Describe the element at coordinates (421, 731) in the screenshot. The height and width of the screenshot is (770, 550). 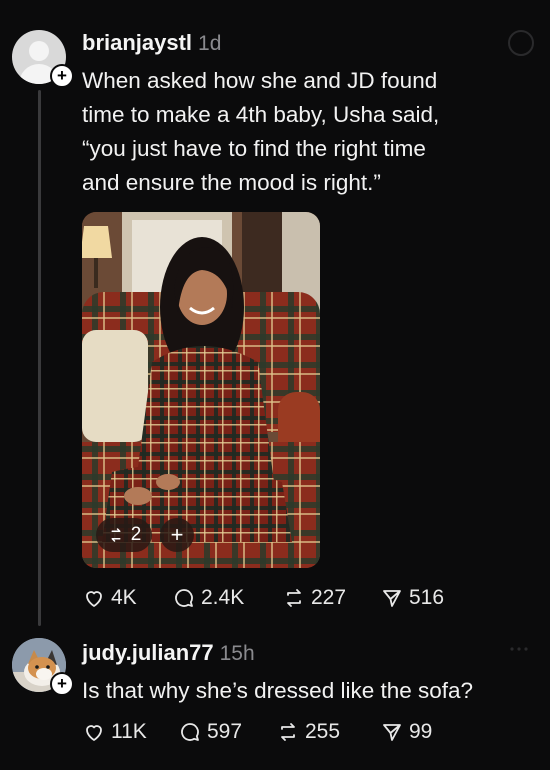
I see `share-count: 99` at that location.